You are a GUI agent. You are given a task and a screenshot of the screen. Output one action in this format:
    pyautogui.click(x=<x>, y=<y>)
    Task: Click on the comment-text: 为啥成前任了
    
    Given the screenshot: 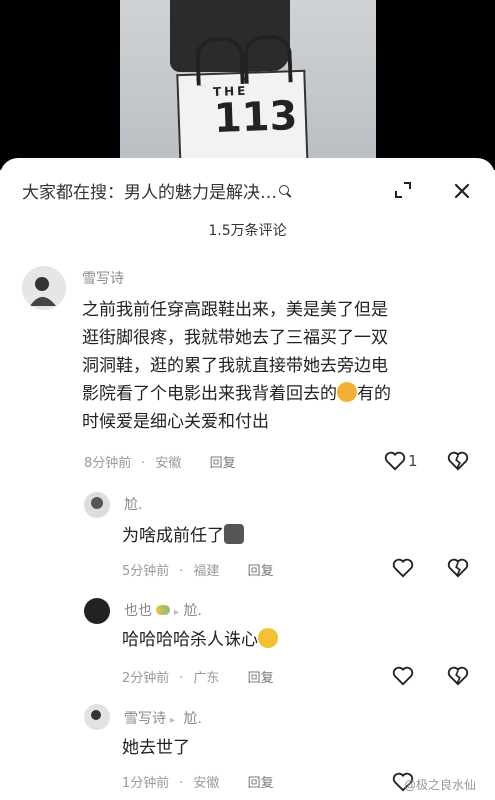 What is the action you would take?
    pyautogui.click(x=183, y=536)
    